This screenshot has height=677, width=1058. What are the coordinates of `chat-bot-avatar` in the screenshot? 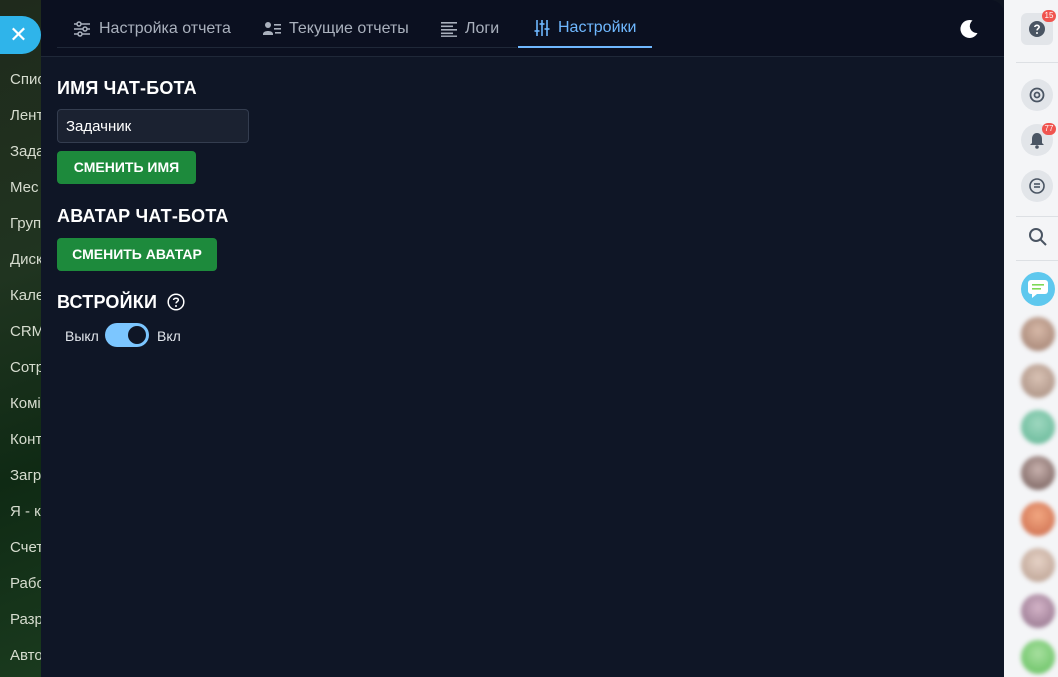 It's located at (1038, 289).